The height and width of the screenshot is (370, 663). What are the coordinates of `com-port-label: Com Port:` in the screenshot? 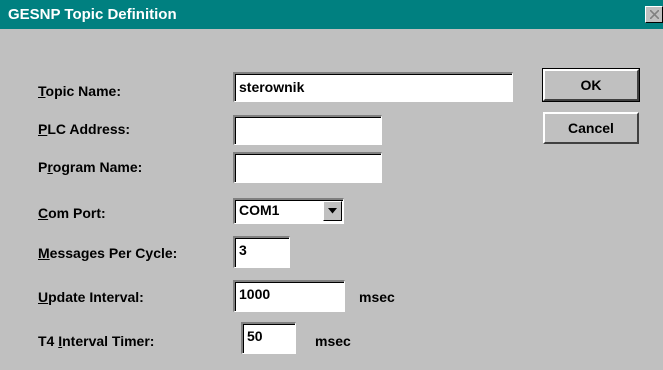 It's located at (72, 213).